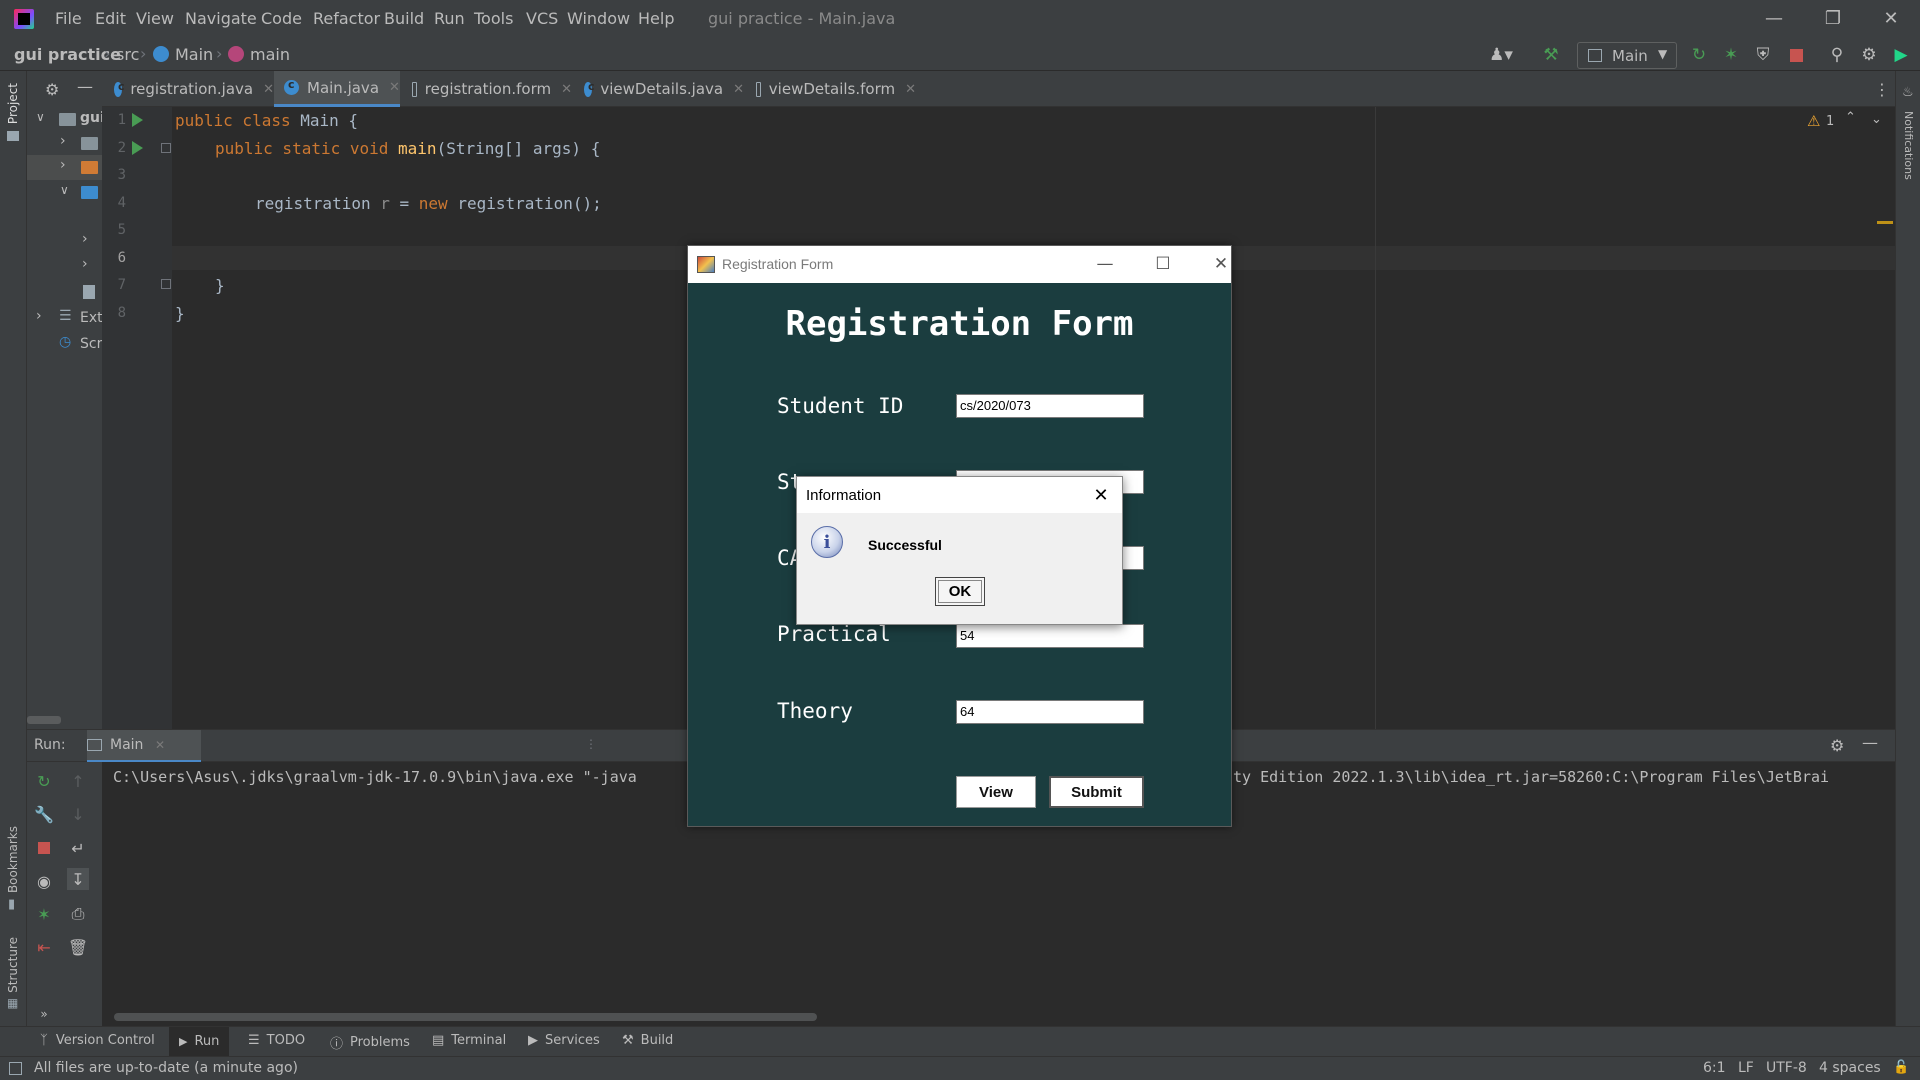 Image resolution: width=1920 pixels, height=1080 pixels. Describe the element at coordinates (598, 18) in the screenshot. I see `menu-window: Window` at that location.